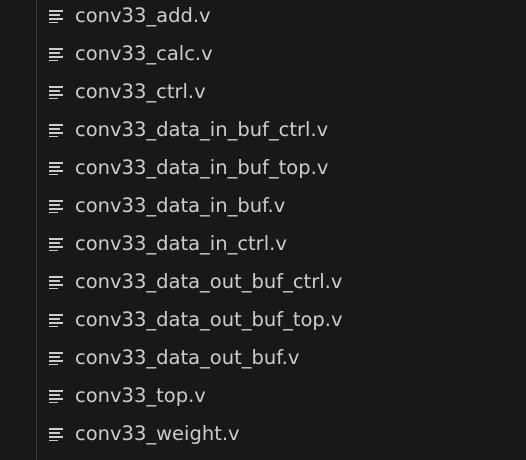  I want to click on file-row: conv33_weight.v, so click(263, 434).